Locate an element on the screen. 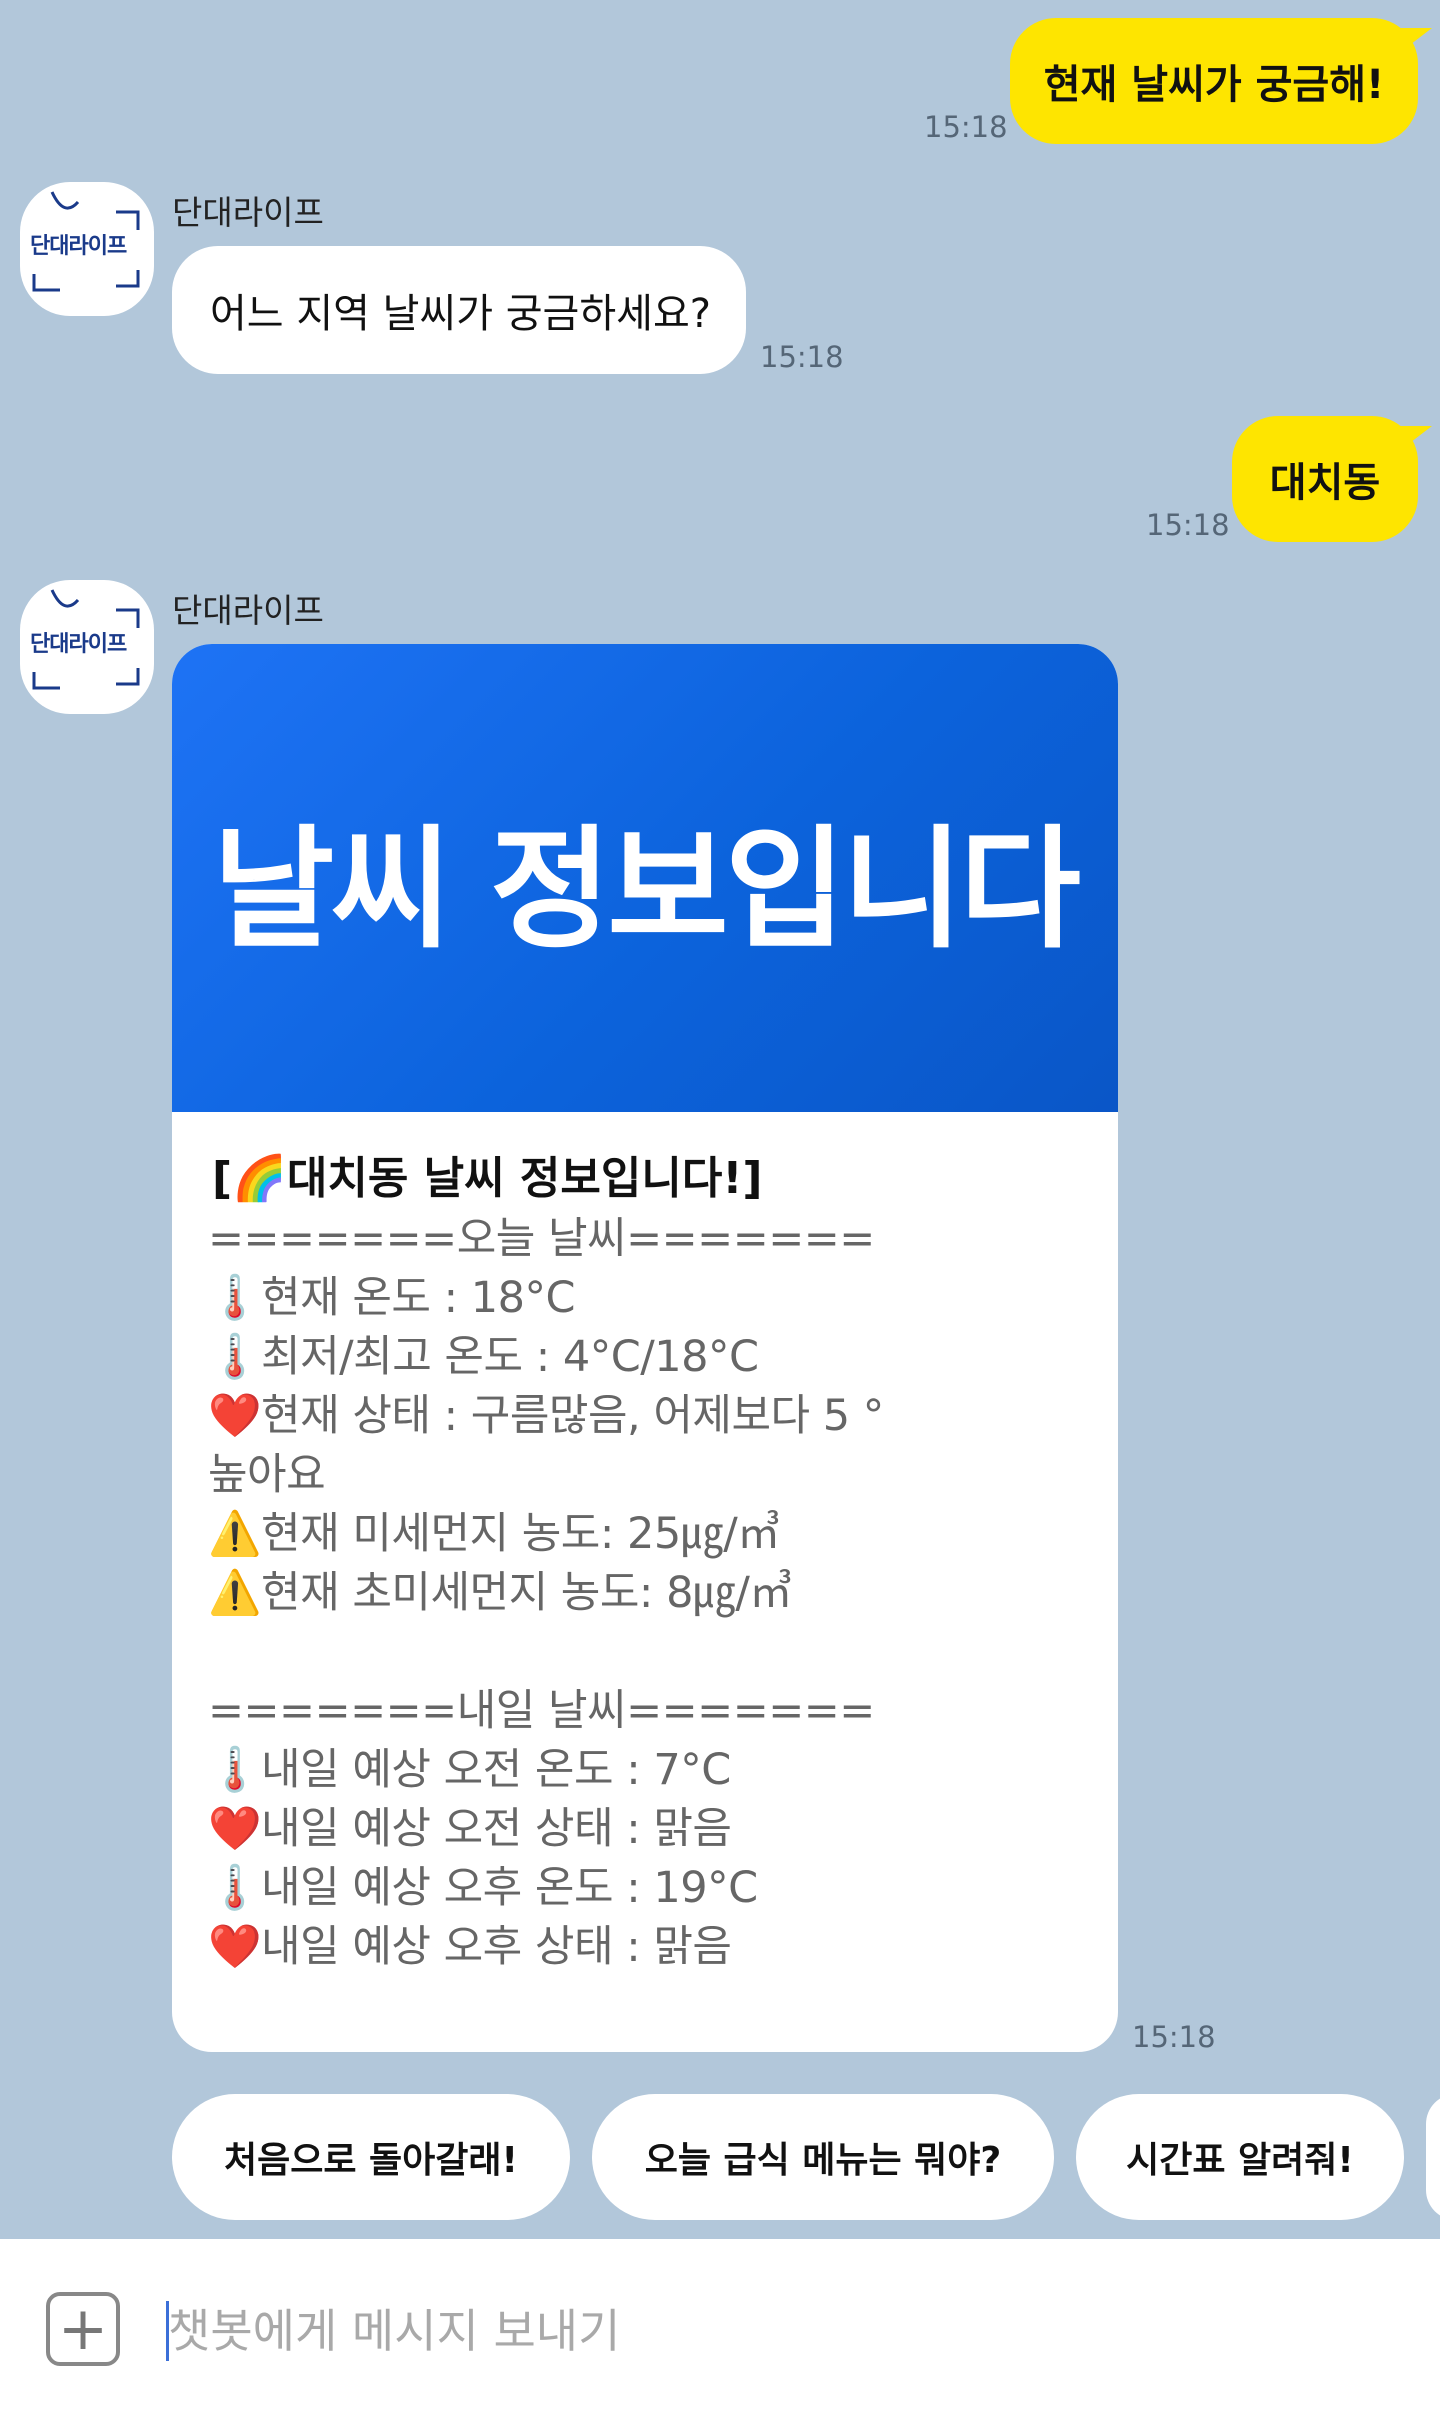 This screenshot has height=2409, width=1440. card-line: 🌡️현재 온도 : 18°C is located at coordinates (392, 1298).